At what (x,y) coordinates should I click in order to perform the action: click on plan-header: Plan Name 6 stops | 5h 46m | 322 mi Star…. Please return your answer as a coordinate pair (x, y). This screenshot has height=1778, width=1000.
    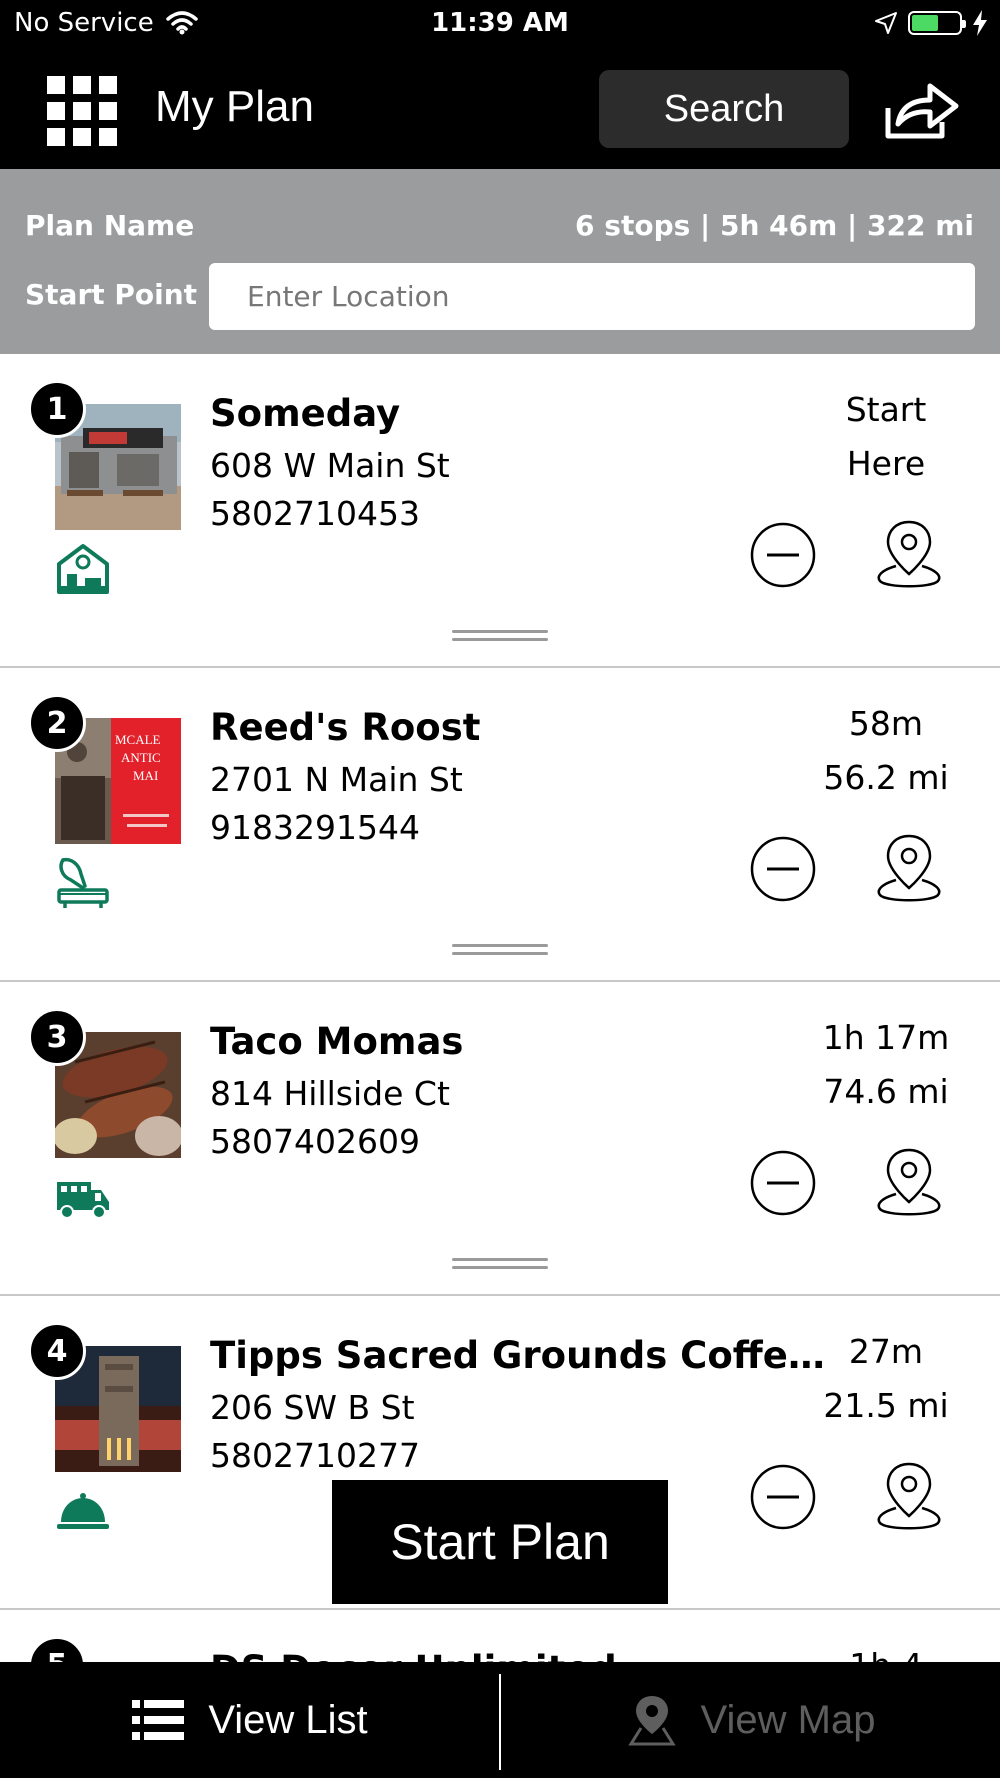
    Looking at the image, I should click on (500, 261).